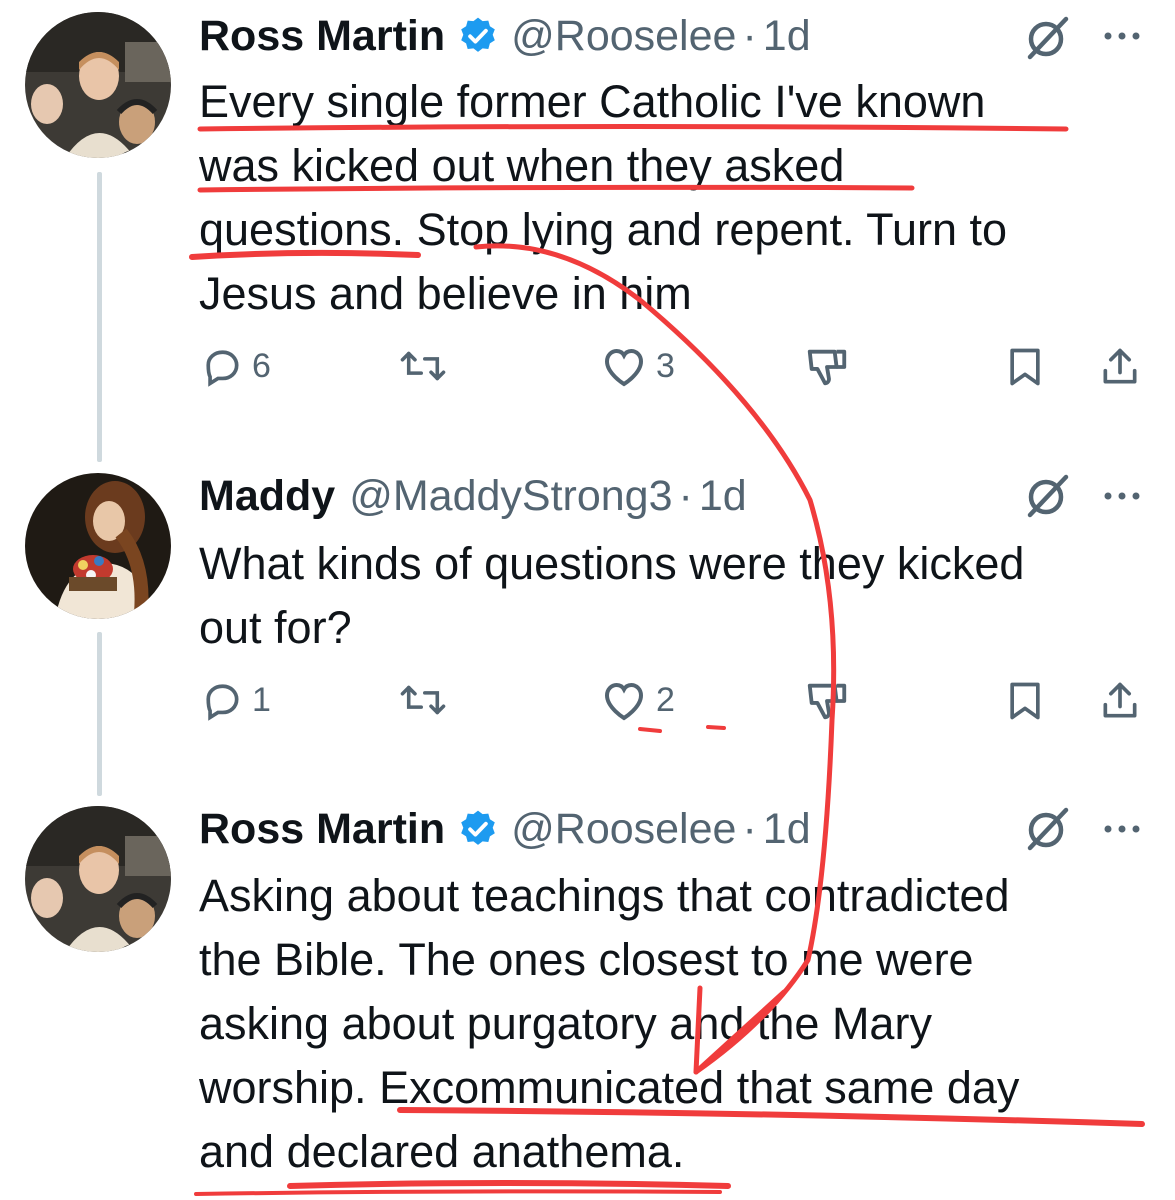  I want to click on tweet-text-line: Asking about teachings that contradicted, so click(604, 895).